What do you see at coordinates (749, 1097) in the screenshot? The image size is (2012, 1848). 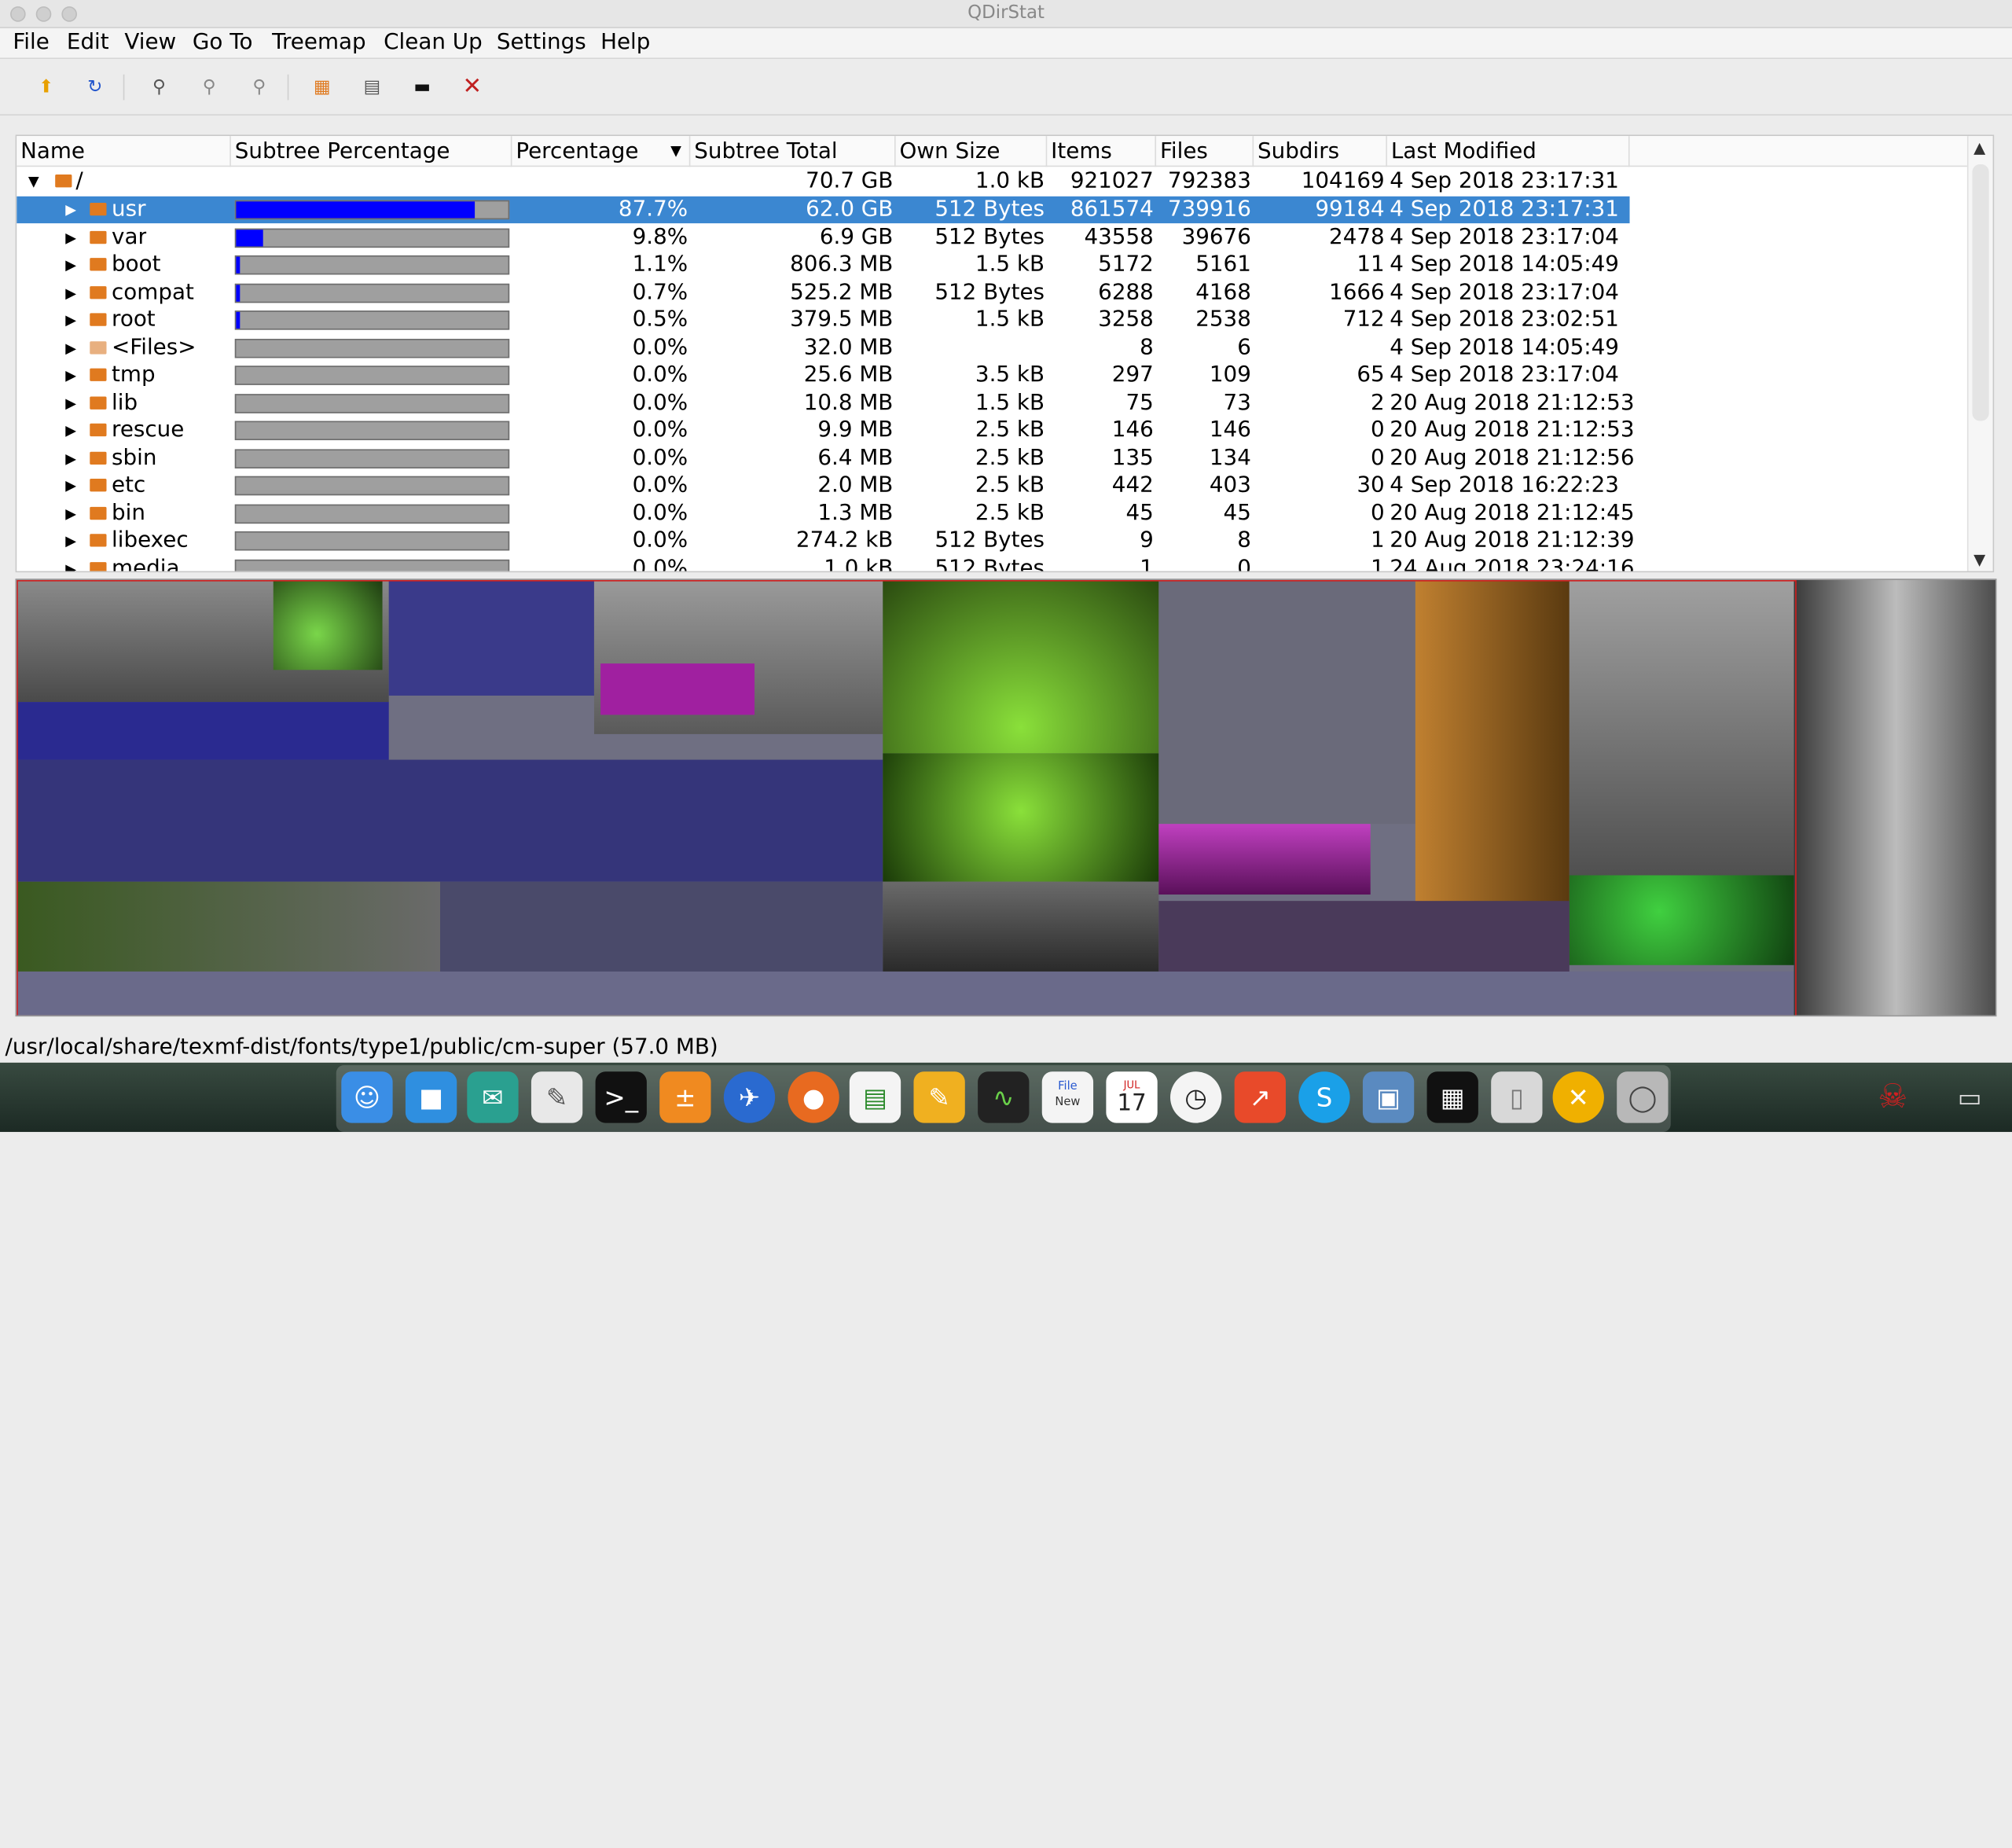 I see `thunderbird-icon: ✈` at bounding box center [749, 1097].